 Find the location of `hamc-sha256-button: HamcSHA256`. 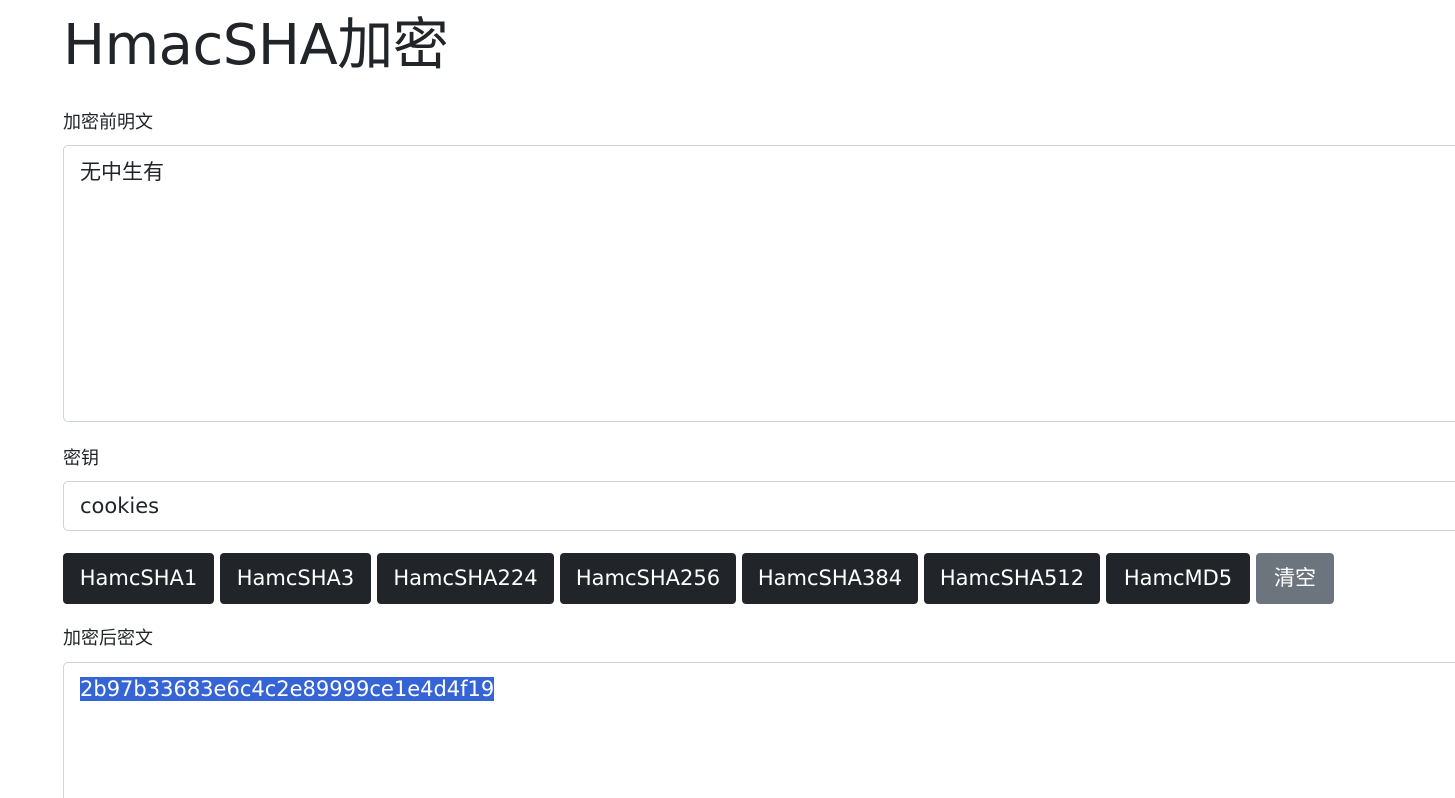

hamc-sha256-button: HamcSHA256 is located at coordinates (648, 578).